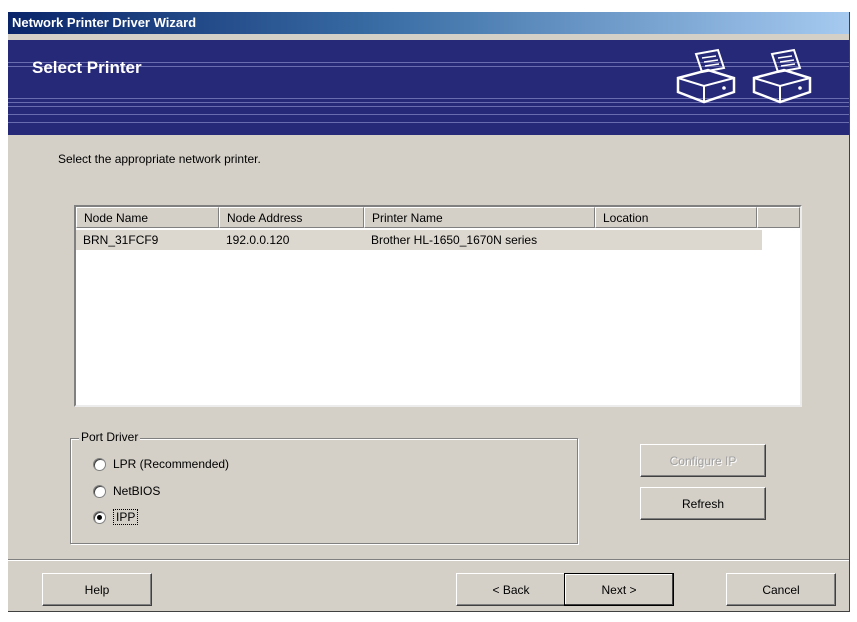 Image resolution: width=857 pixels, height=622 pixels. What do you see at coordinates (147, 217) in the screenshot?
I see `column-header-node-name: Node Name` at bounding box center [147, 217].